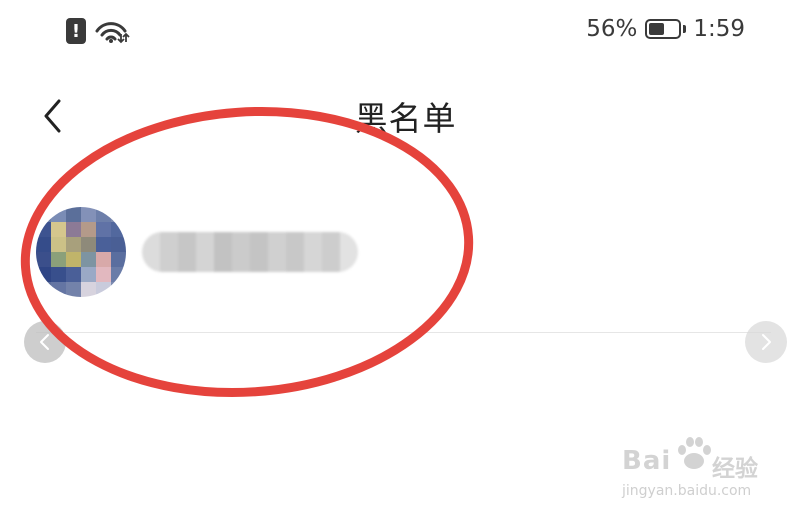 The image size is (811, 521). I want to click on carousel-prev-button, so click(45, 342).